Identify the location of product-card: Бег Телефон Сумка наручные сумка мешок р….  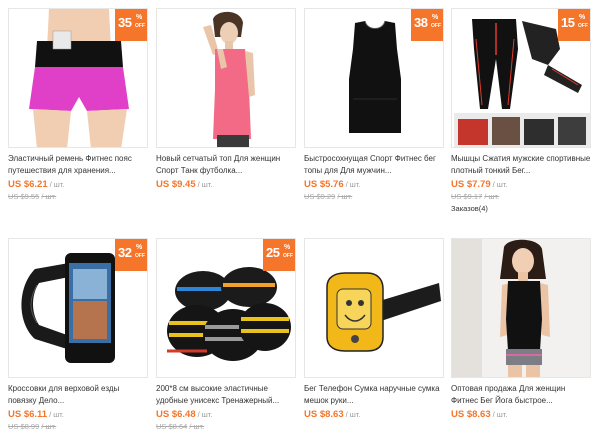
(374, 329).